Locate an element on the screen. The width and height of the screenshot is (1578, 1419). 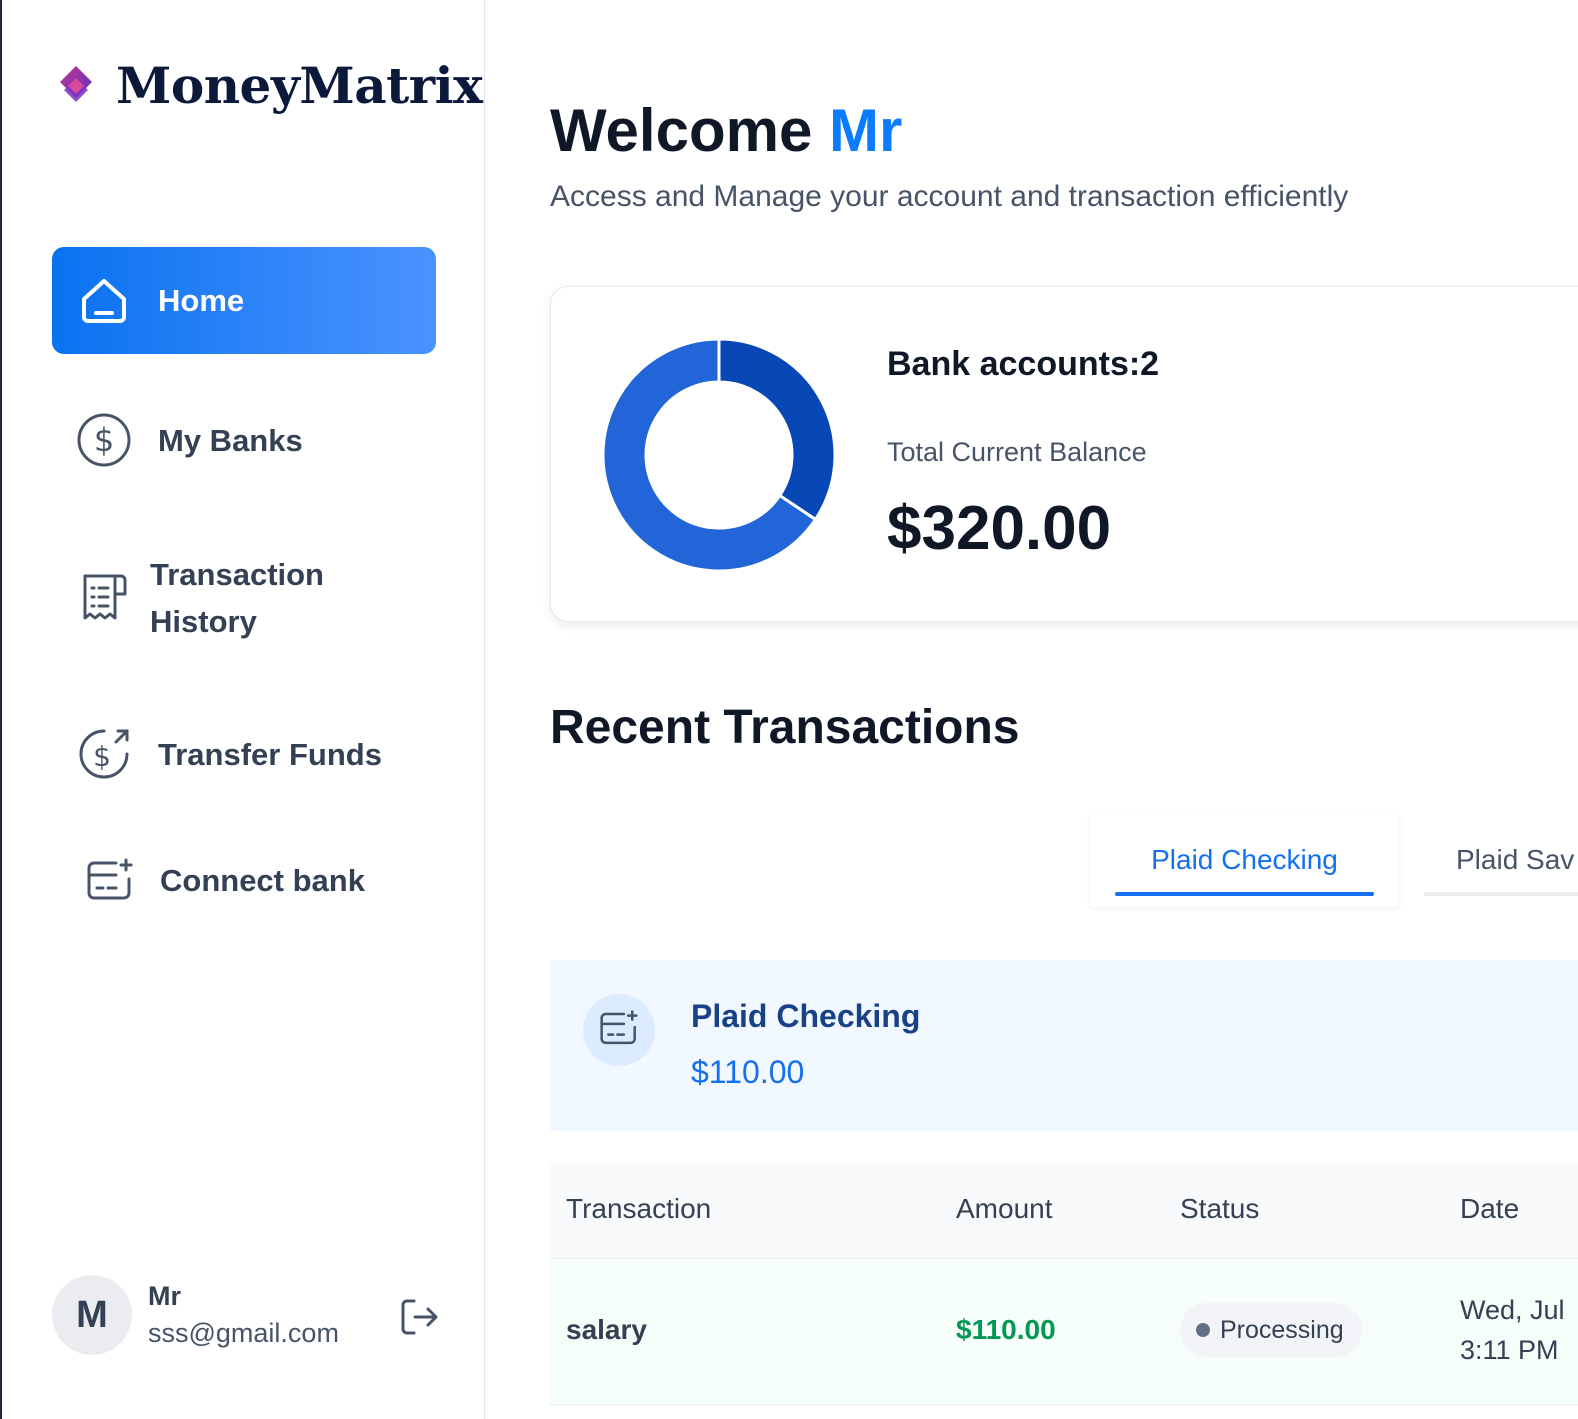
sidebar-item-home: Home is located at coordinates (244, 300).